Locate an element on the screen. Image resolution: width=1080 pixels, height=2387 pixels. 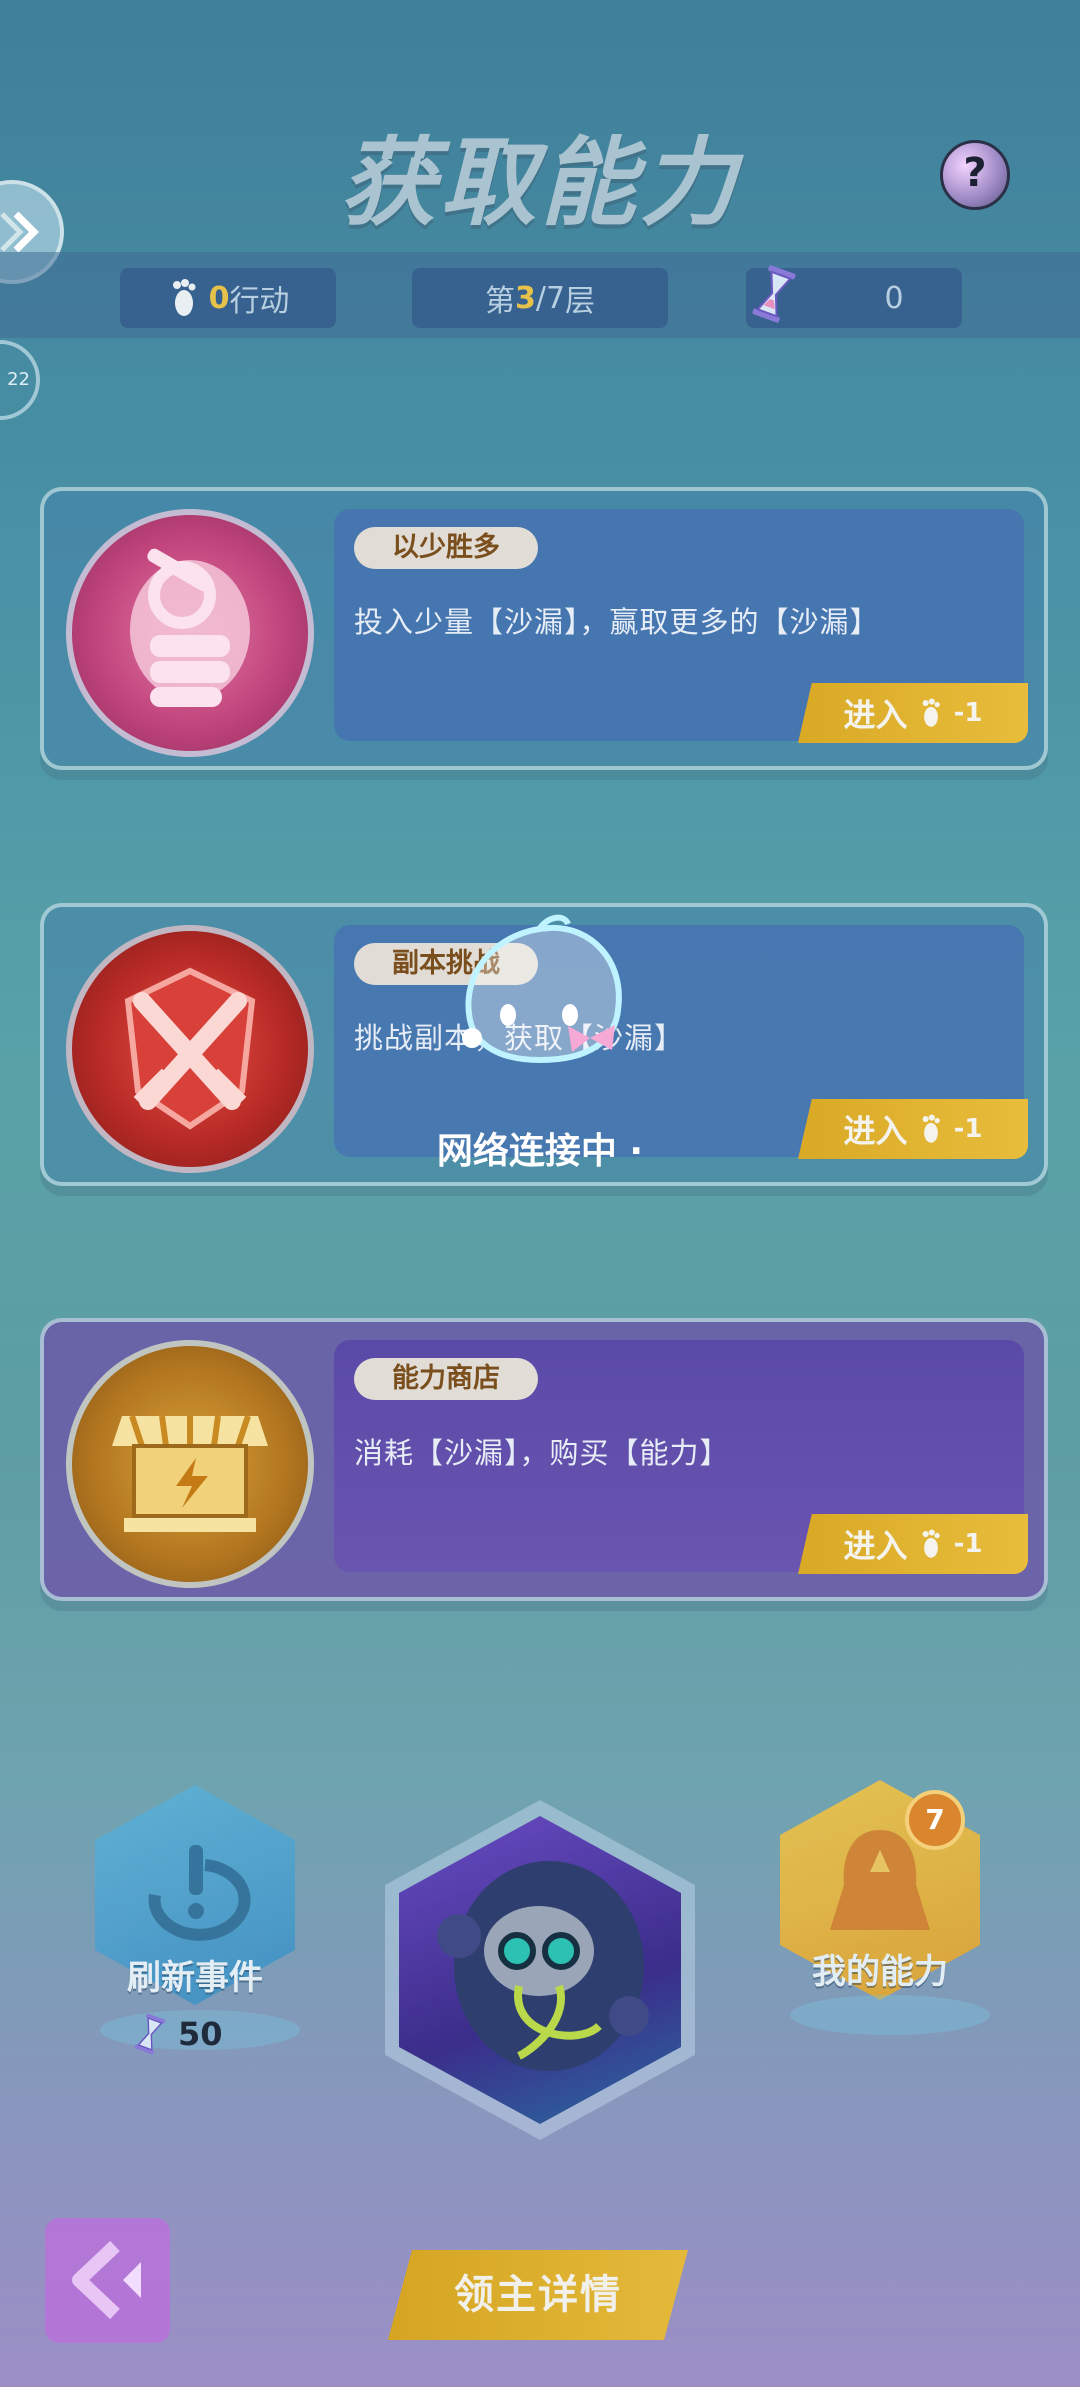
back-arrow-icon is located at coordinates (106, 2280).